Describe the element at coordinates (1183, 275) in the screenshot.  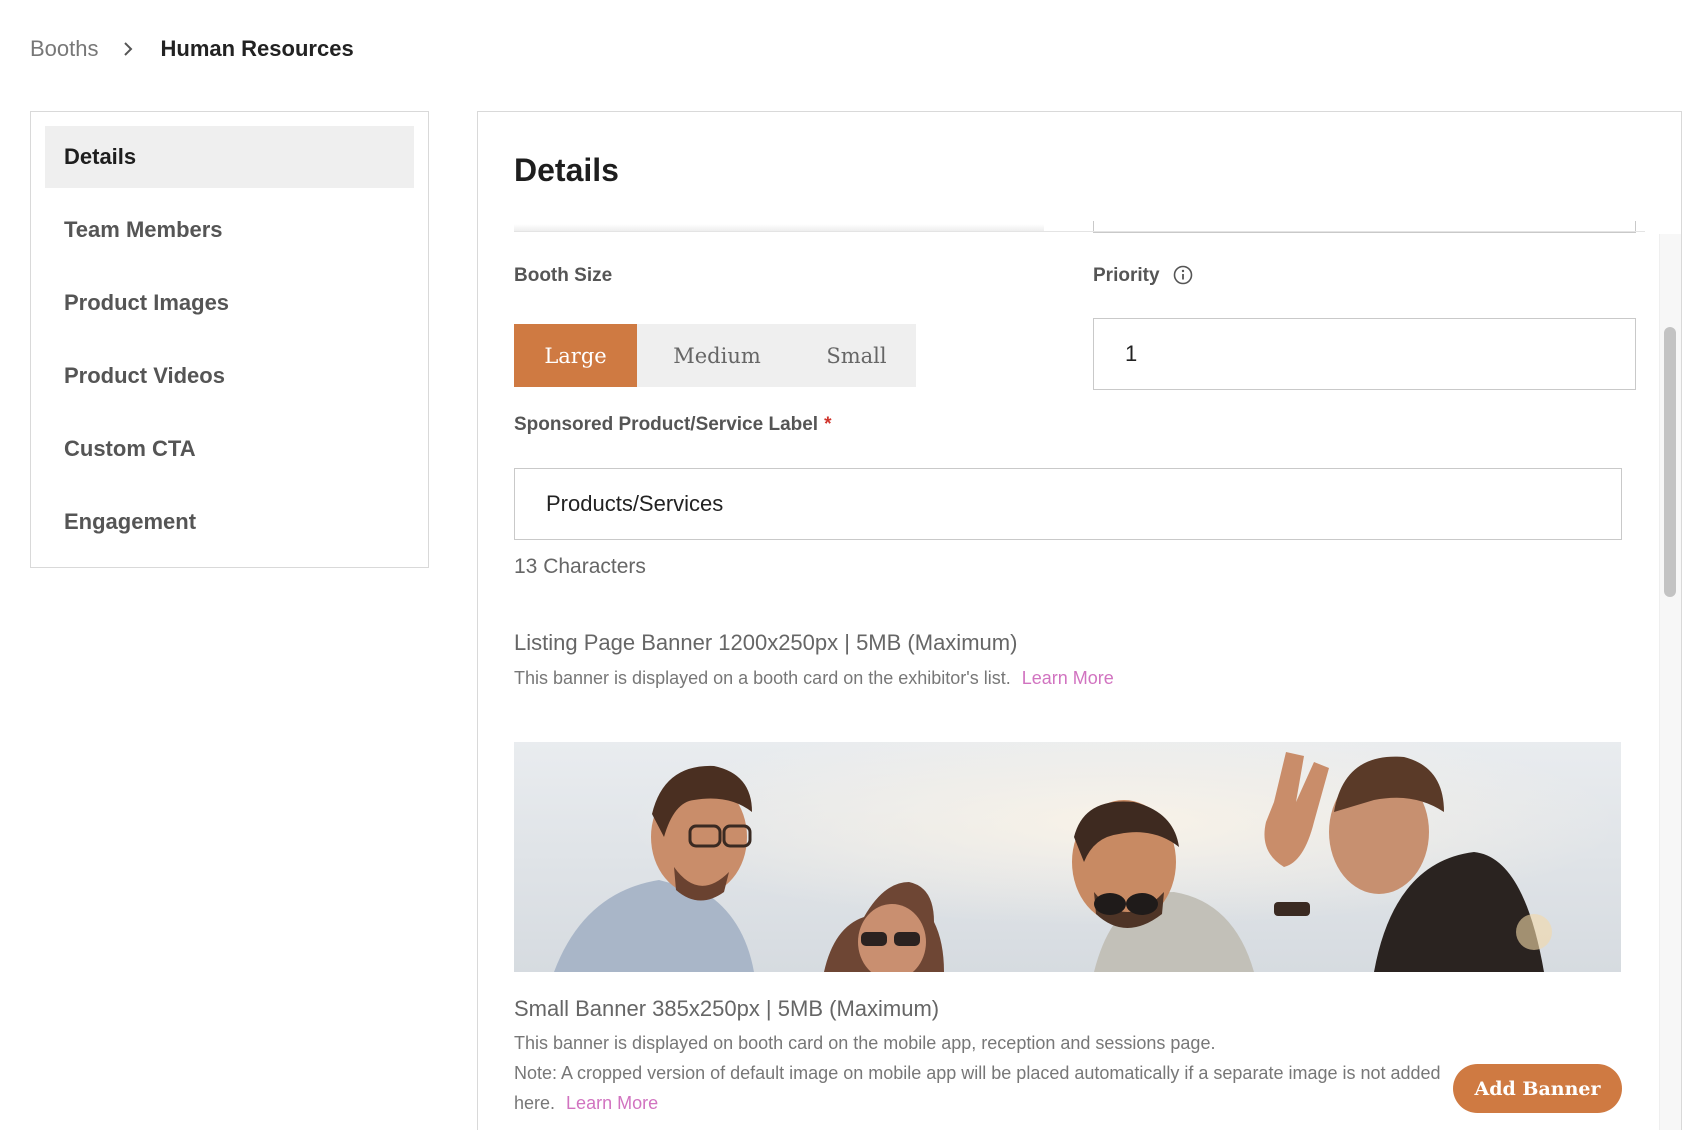
I see `info-icon` at that location.